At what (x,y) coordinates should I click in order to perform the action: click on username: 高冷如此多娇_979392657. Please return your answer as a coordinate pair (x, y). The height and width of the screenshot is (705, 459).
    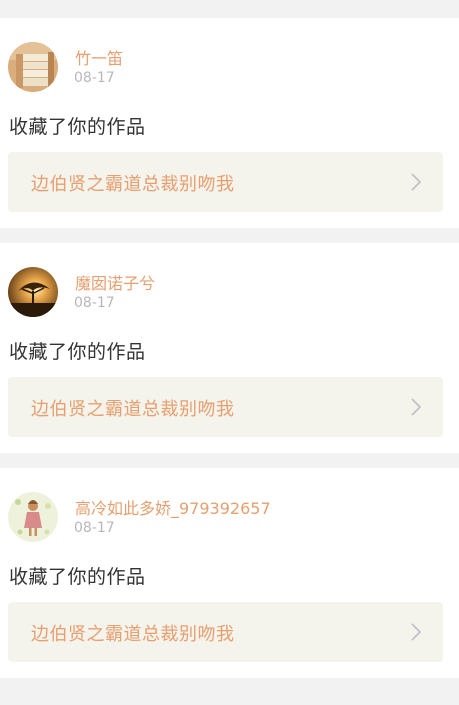
    Looking at the image, I should click on (173, 507).